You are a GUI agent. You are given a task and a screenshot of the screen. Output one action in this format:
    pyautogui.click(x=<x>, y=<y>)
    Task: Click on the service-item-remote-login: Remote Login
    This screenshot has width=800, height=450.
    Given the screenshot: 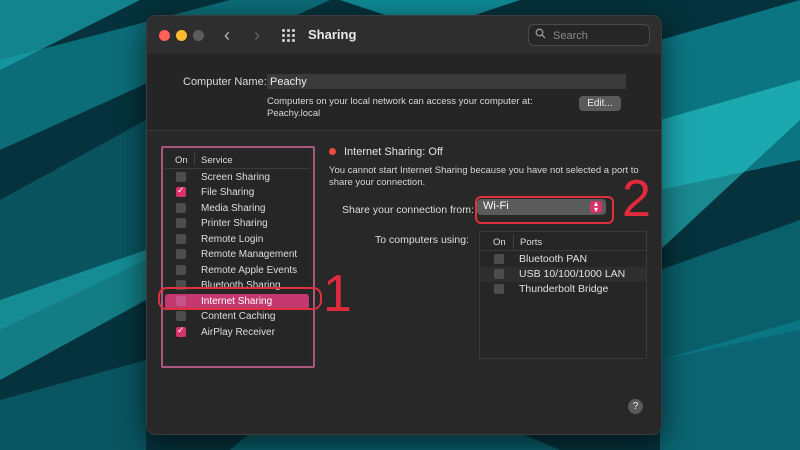 What is the action you would take?
    pyautogui.click(x=237, y=239)
    